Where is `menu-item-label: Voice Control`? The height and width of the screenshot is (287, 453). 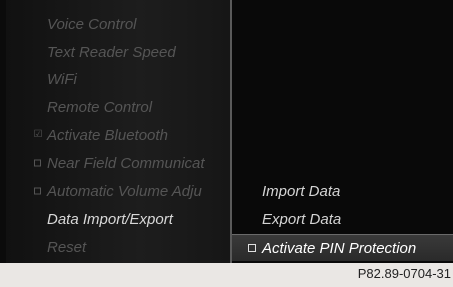 menu-item-label: Voice Control is located at coordinates (92, 24).